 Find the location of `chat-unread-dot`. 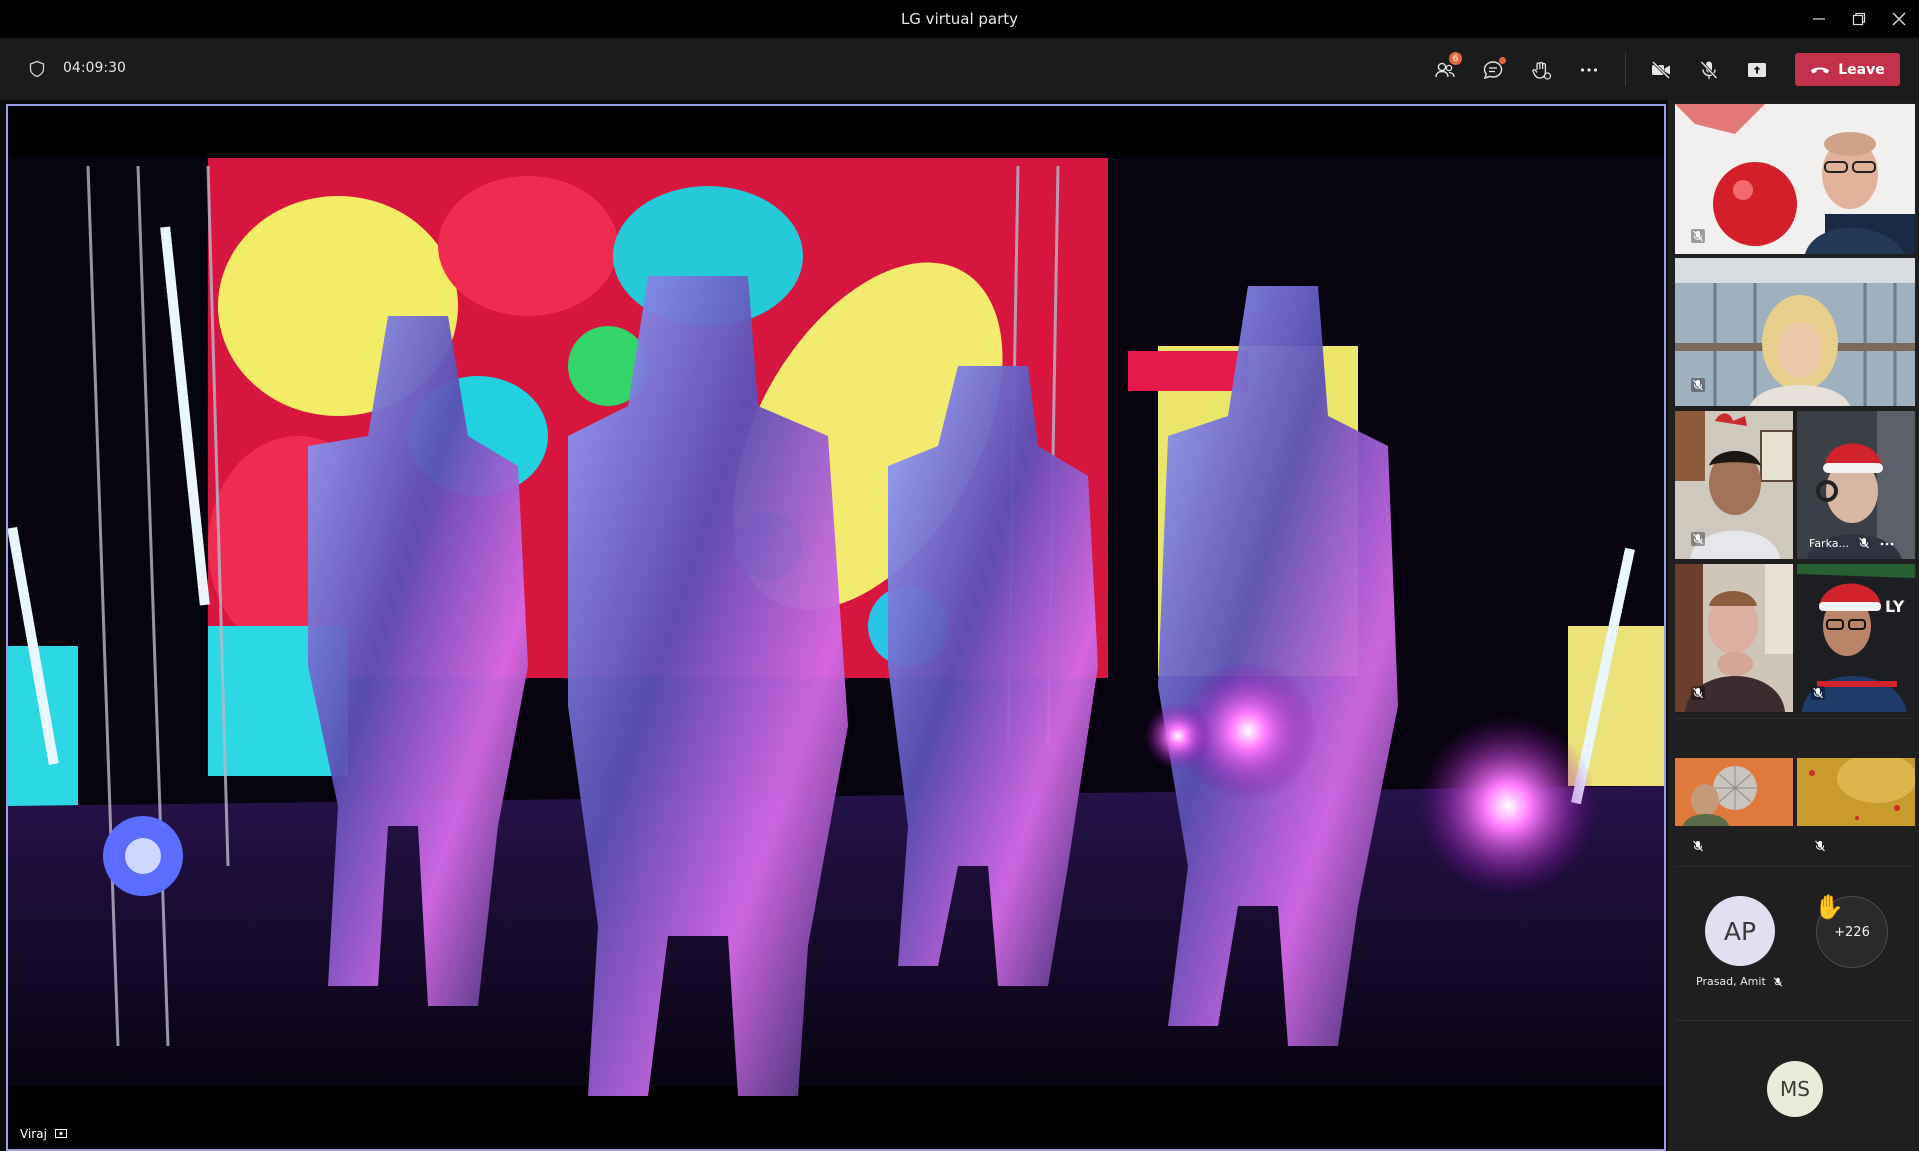

chat-unread-dot is located at coordinates (1502, 60).